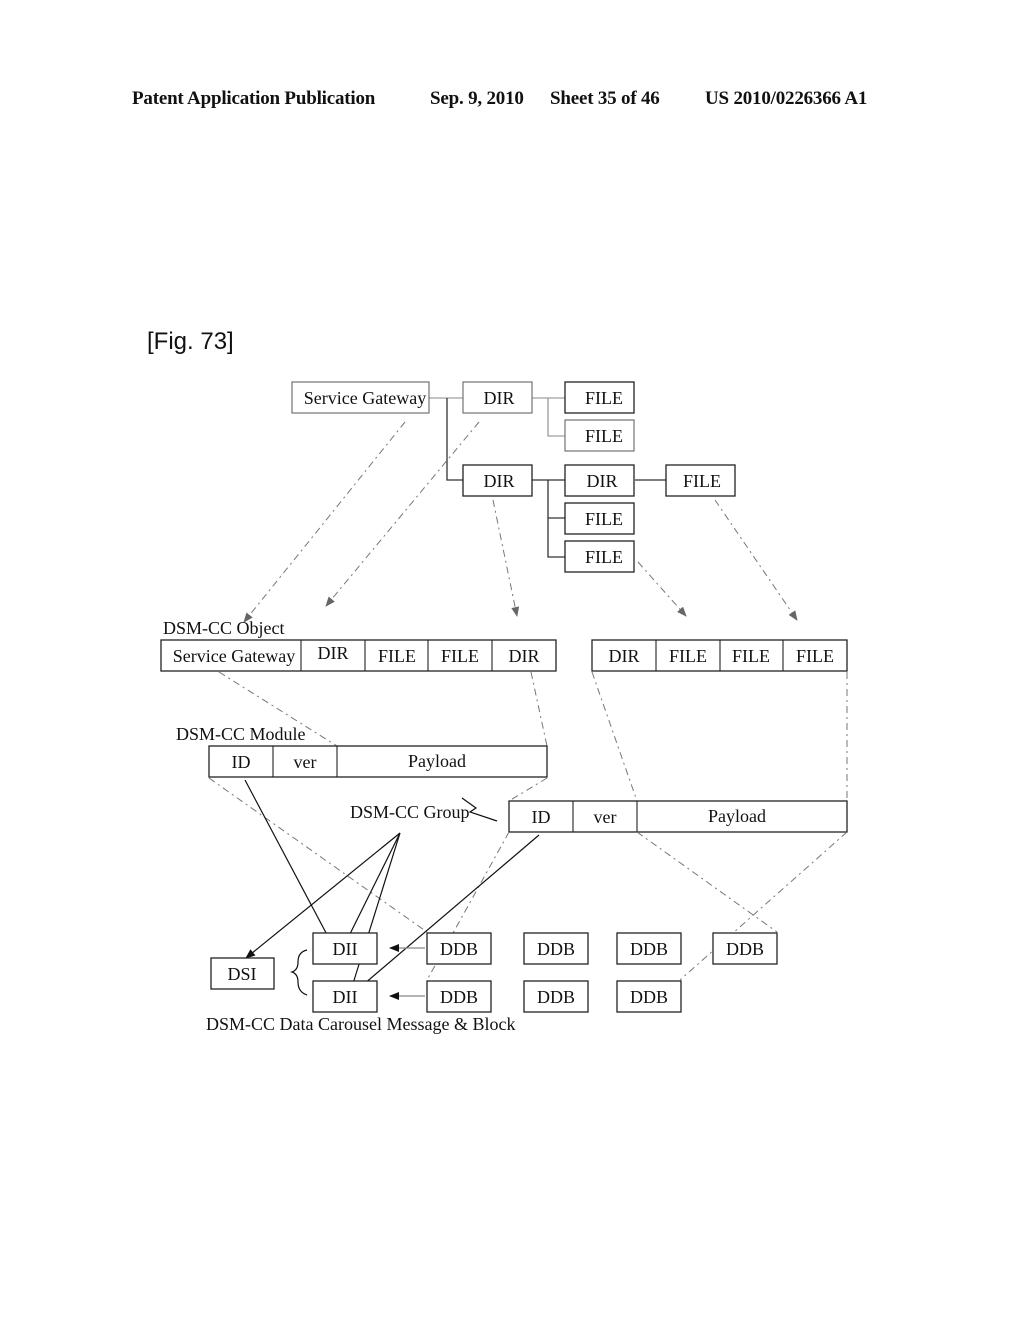 This screenshot has height=1320, width=1024. Describe the element at coordinates (378, 761) in the screenshot. I see `module-1: ID ver Payload` at that location.